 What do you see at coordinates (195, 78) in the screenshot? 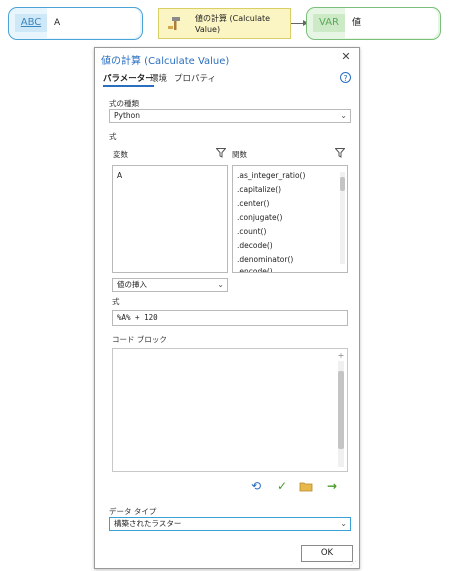
I see `tab-properties: プロパティ` at bounding box center [195, 78].